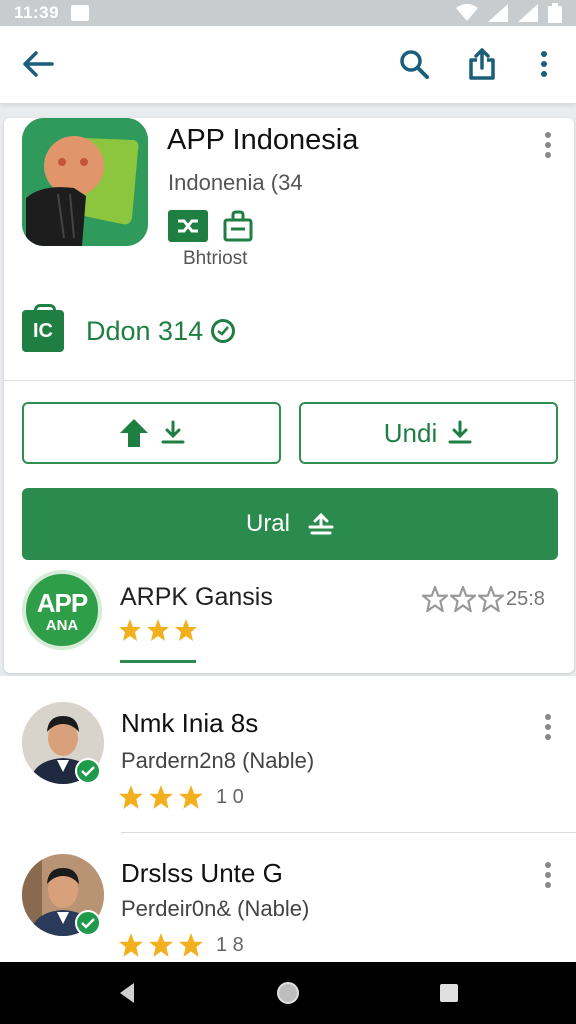  What do you see at coordinates (230, 796) in the screenshot?
I see `review-score: 1 0` at bounding box center [230, 796].